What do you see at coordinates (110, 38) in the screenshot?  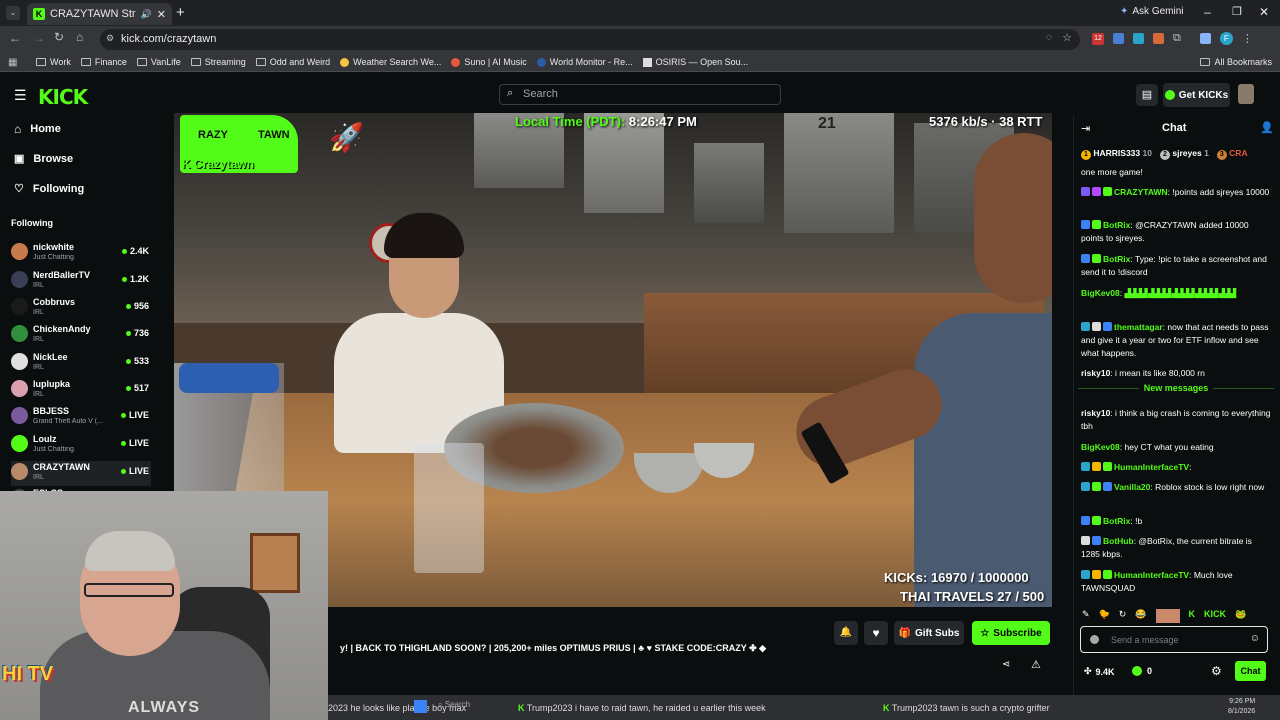 I see `site-info-icon: ⚙` at bounding box center [110, 38].